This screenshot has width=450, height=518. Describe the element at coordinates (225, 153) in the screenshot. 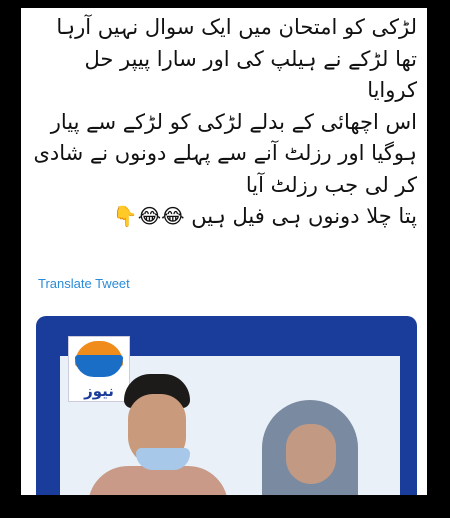

I see `tweet-line-5: ہوگیا اور رزلٹ آنے سے پہلے دونوں نے شادی` at that location.